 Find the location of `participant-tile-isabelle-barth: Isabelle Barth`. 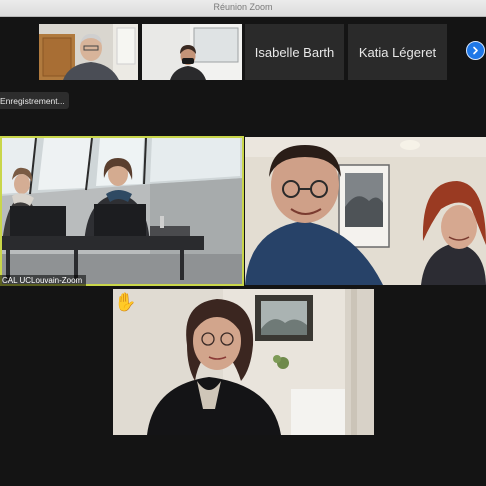

participant-tile-isabelle-barth: Isabelle Barth is located at coordinates (294, 52).